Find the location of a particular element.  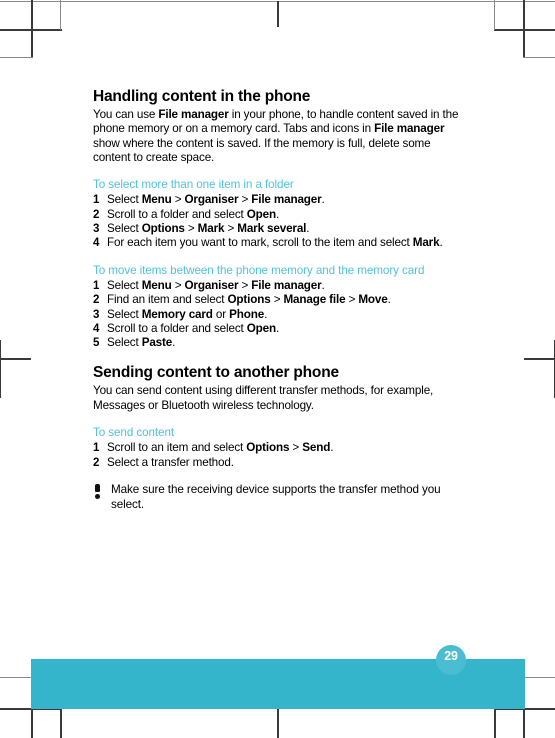

step-text: Select a transfer method. is located at coordinates (170, 462).